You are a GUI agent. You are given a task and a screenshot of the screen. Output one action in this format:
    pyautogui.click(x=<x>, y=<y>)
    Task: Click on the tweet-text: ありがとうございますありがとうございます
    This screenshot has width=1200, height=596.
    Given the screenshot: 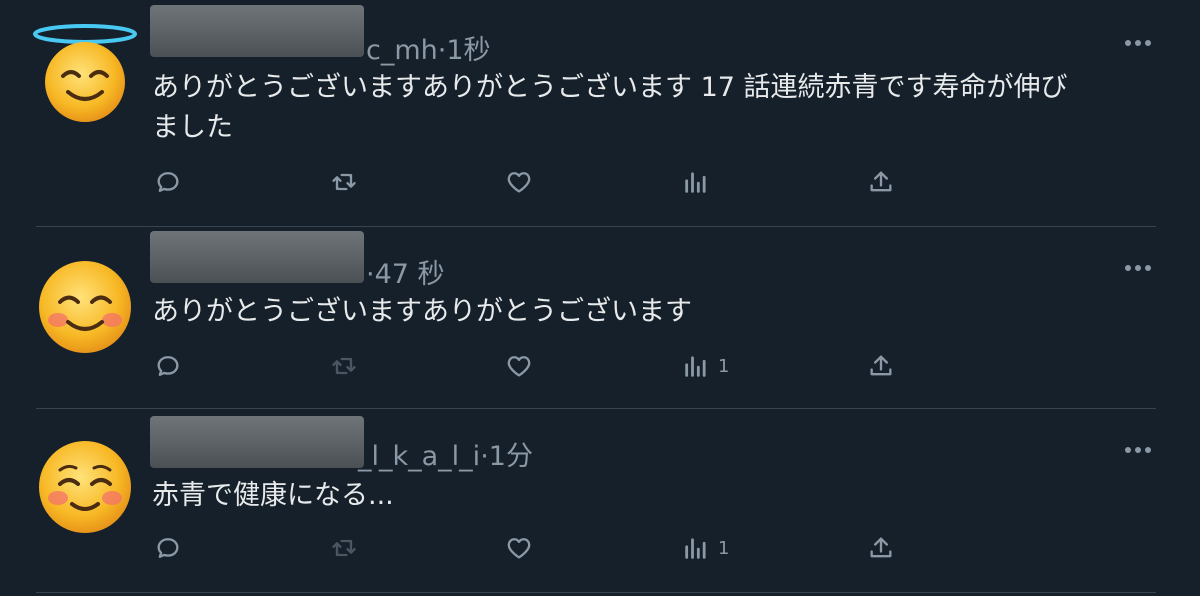 What is the action you would take?
    pyautogui.click(x=647, y=312)
    